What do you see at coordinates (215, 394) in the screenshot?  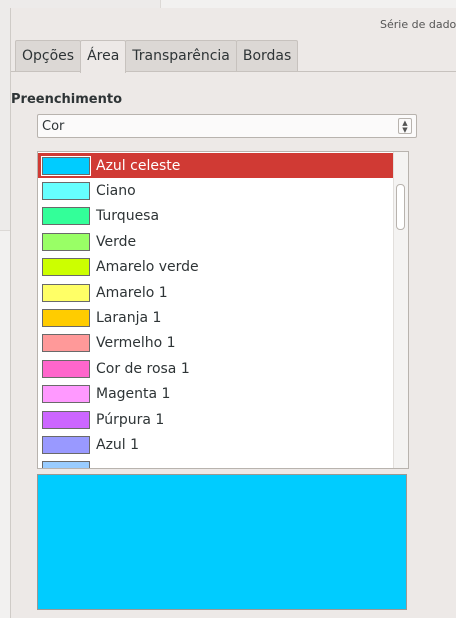 I see `color-list-item: Magenta 1` at bounding box center [215, 394].